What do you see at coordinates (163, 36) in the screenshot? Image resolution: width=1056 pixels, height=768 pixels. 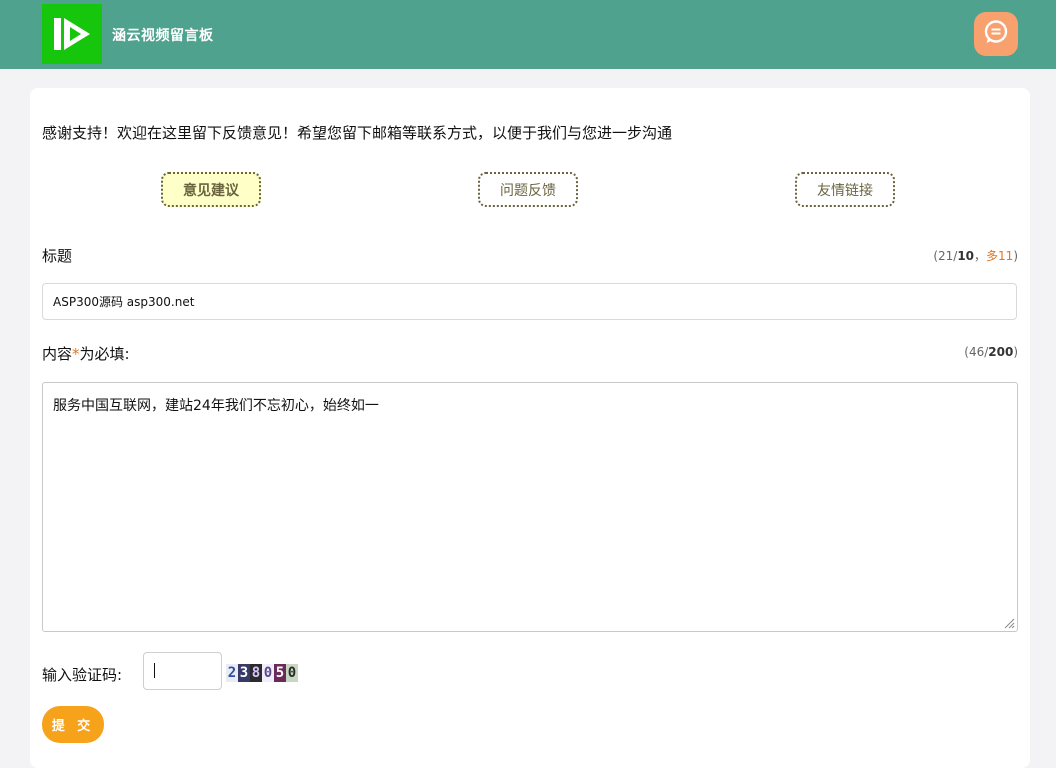 I see `site-title: 涵云视频留言板` at bounding box center [163, 36].